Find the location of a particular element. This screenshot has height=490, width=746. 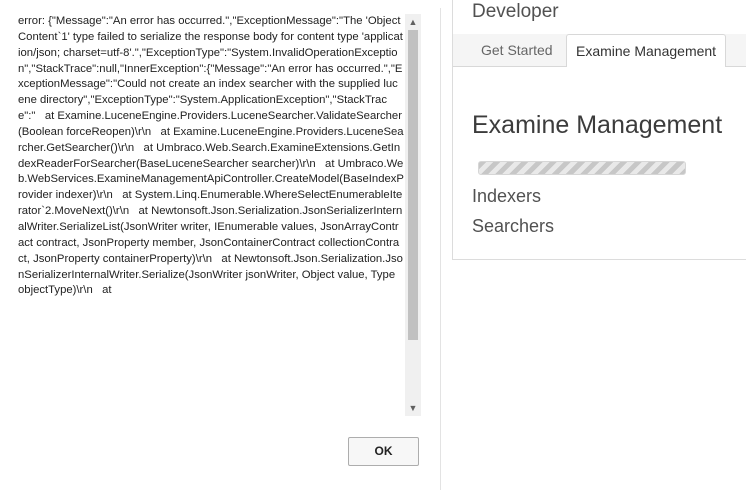

vertical-scrollbar: ▲ ▼ is located at coordinates (413, 215).